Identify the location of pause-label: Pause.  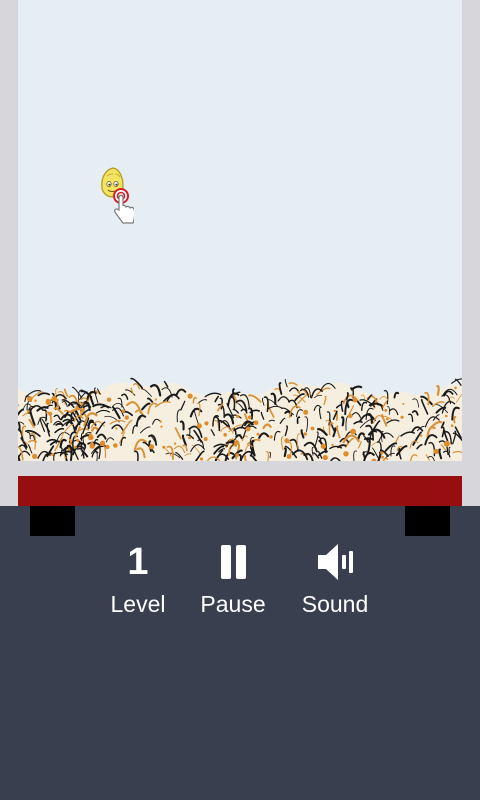
(233, 604).